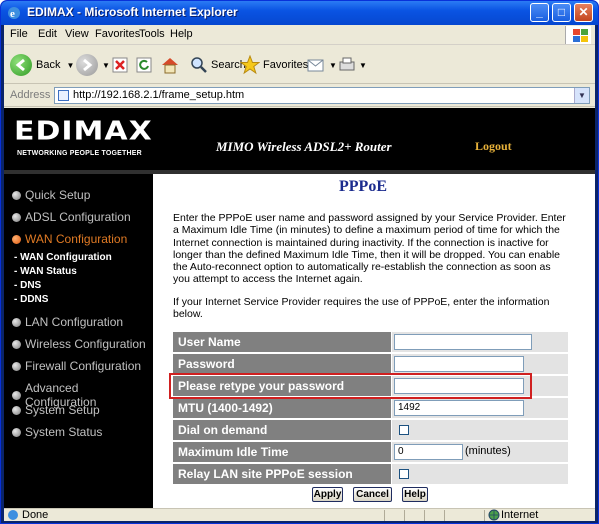 This screenshot has width=599, height=524. Describe the element at coordinates (77, 34) in the screenshot. I see `menu-view: View` at that location.